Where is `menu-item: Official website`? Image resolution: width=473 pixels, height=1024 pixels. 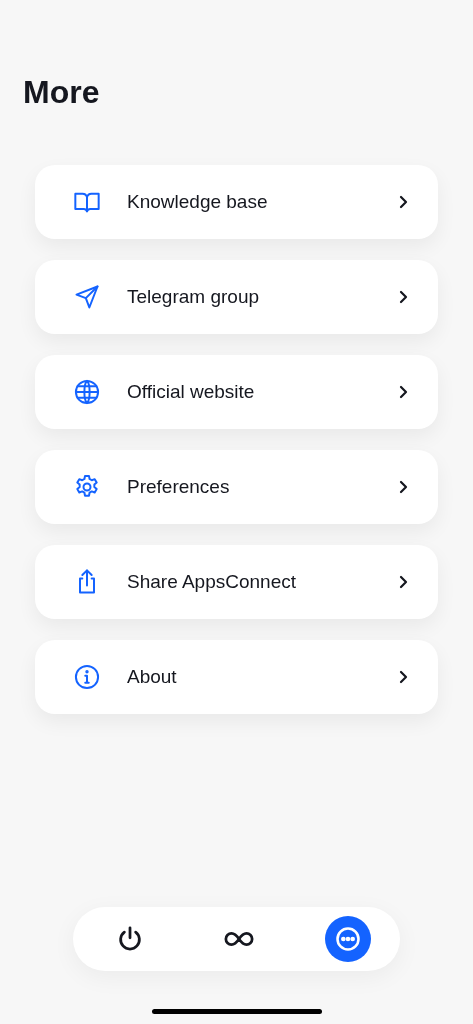
menu-item: Official website is located at coordinates (236, 392).